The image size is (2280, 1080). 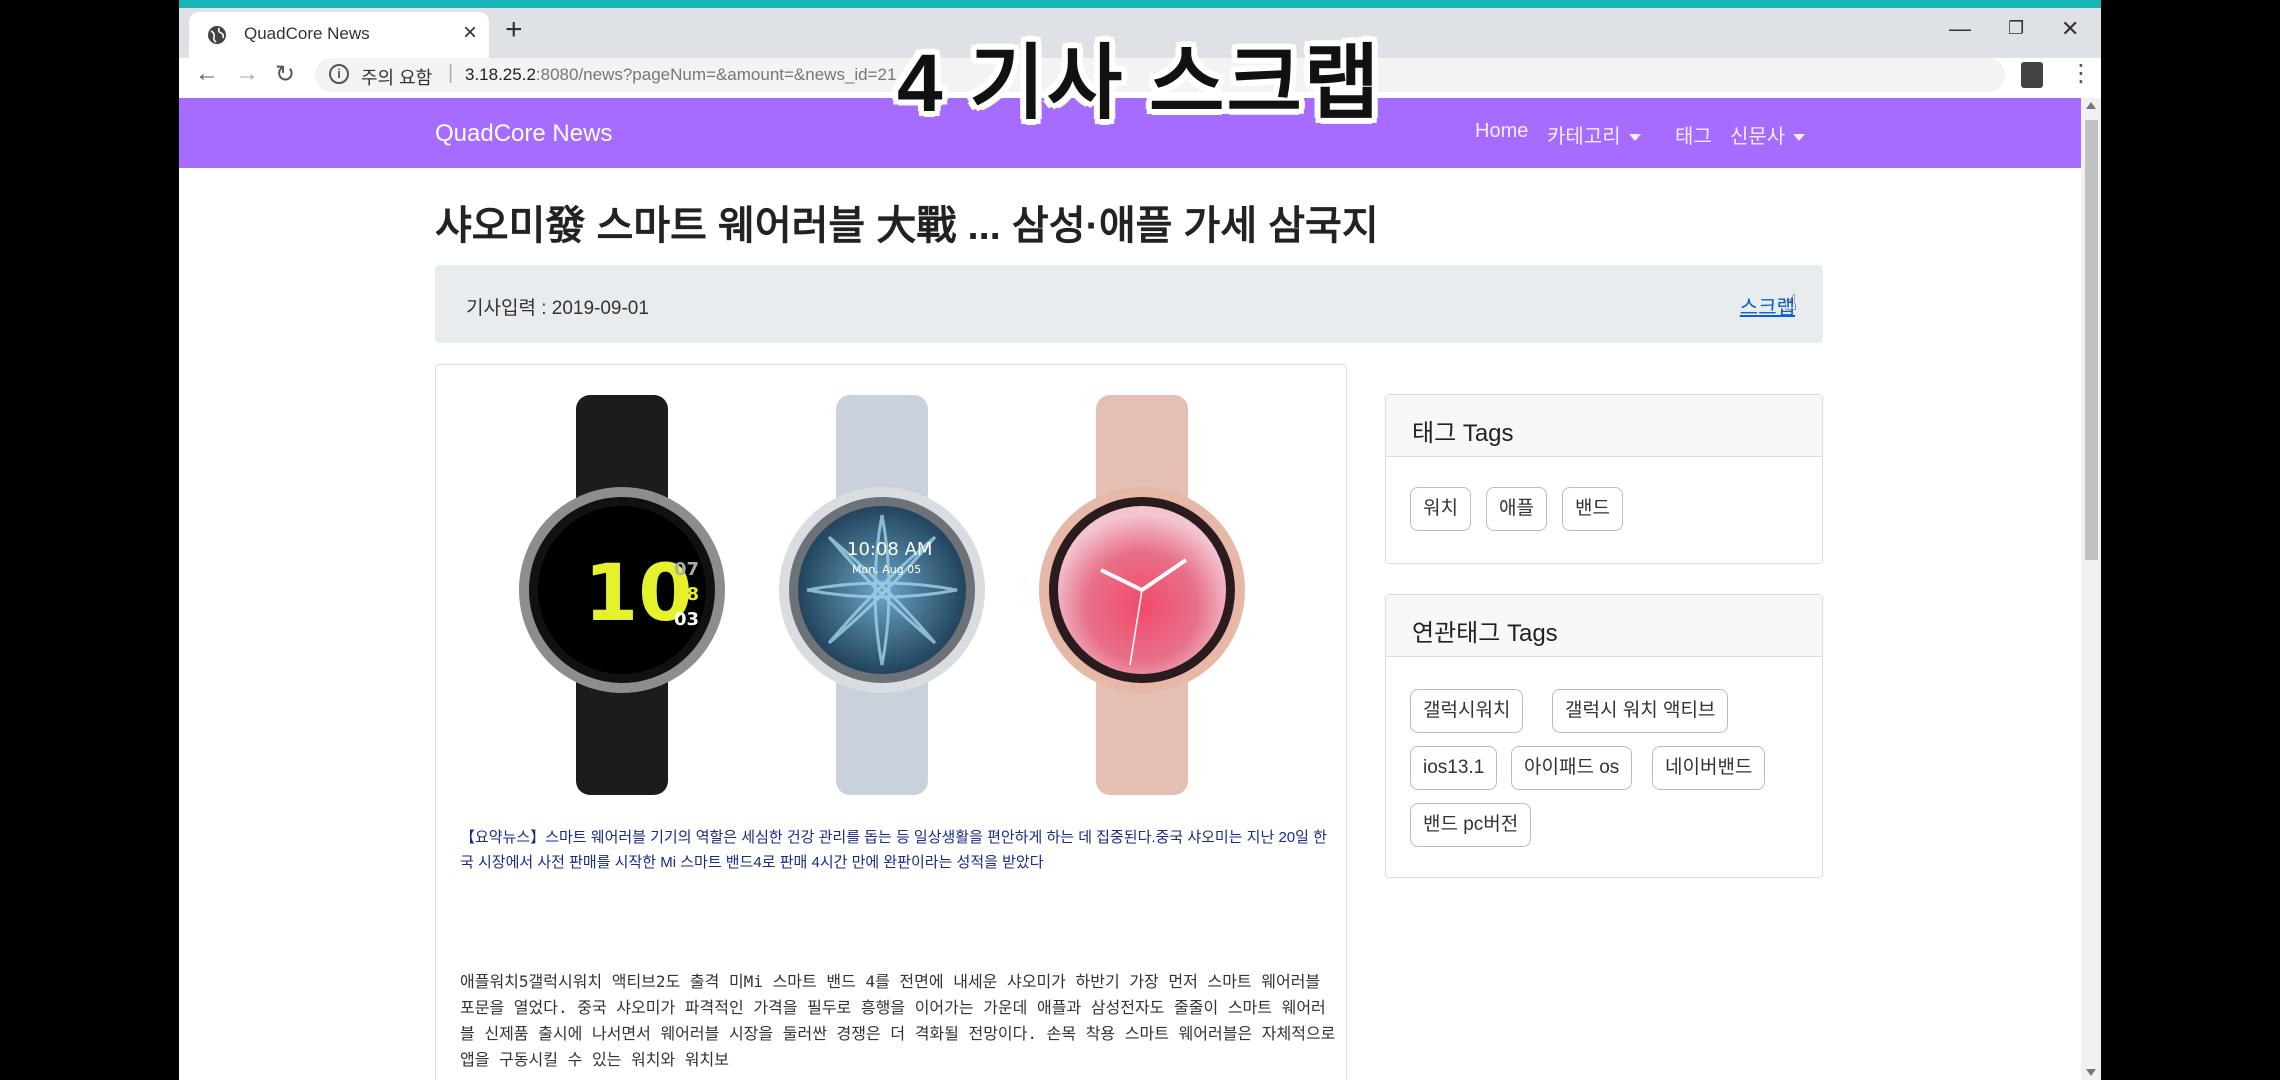 I want to click on url-host: 3.18.25.2, so click(x=500, y=74).